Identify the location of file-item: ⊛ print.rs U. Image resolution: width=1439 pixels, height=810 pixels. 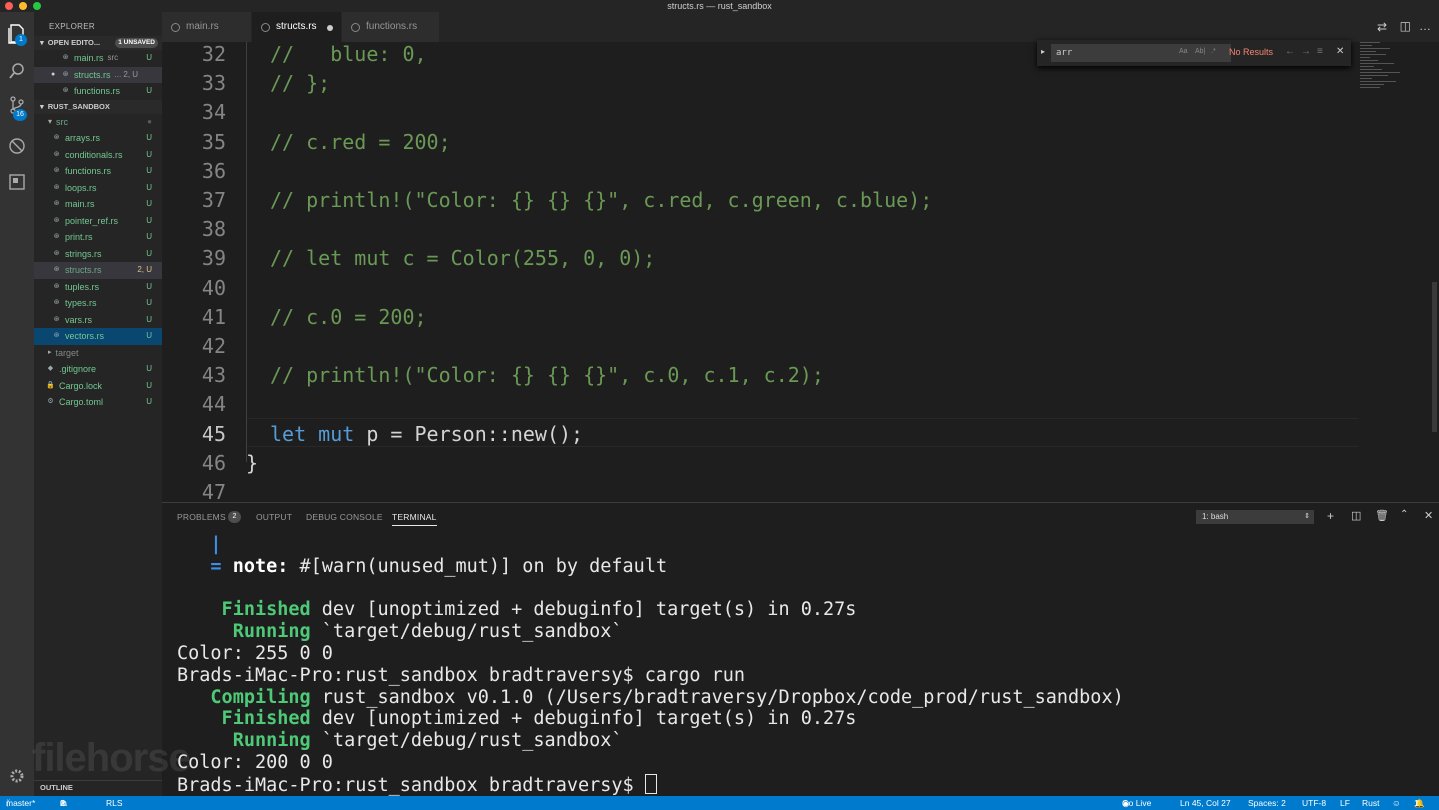
(98, 237).